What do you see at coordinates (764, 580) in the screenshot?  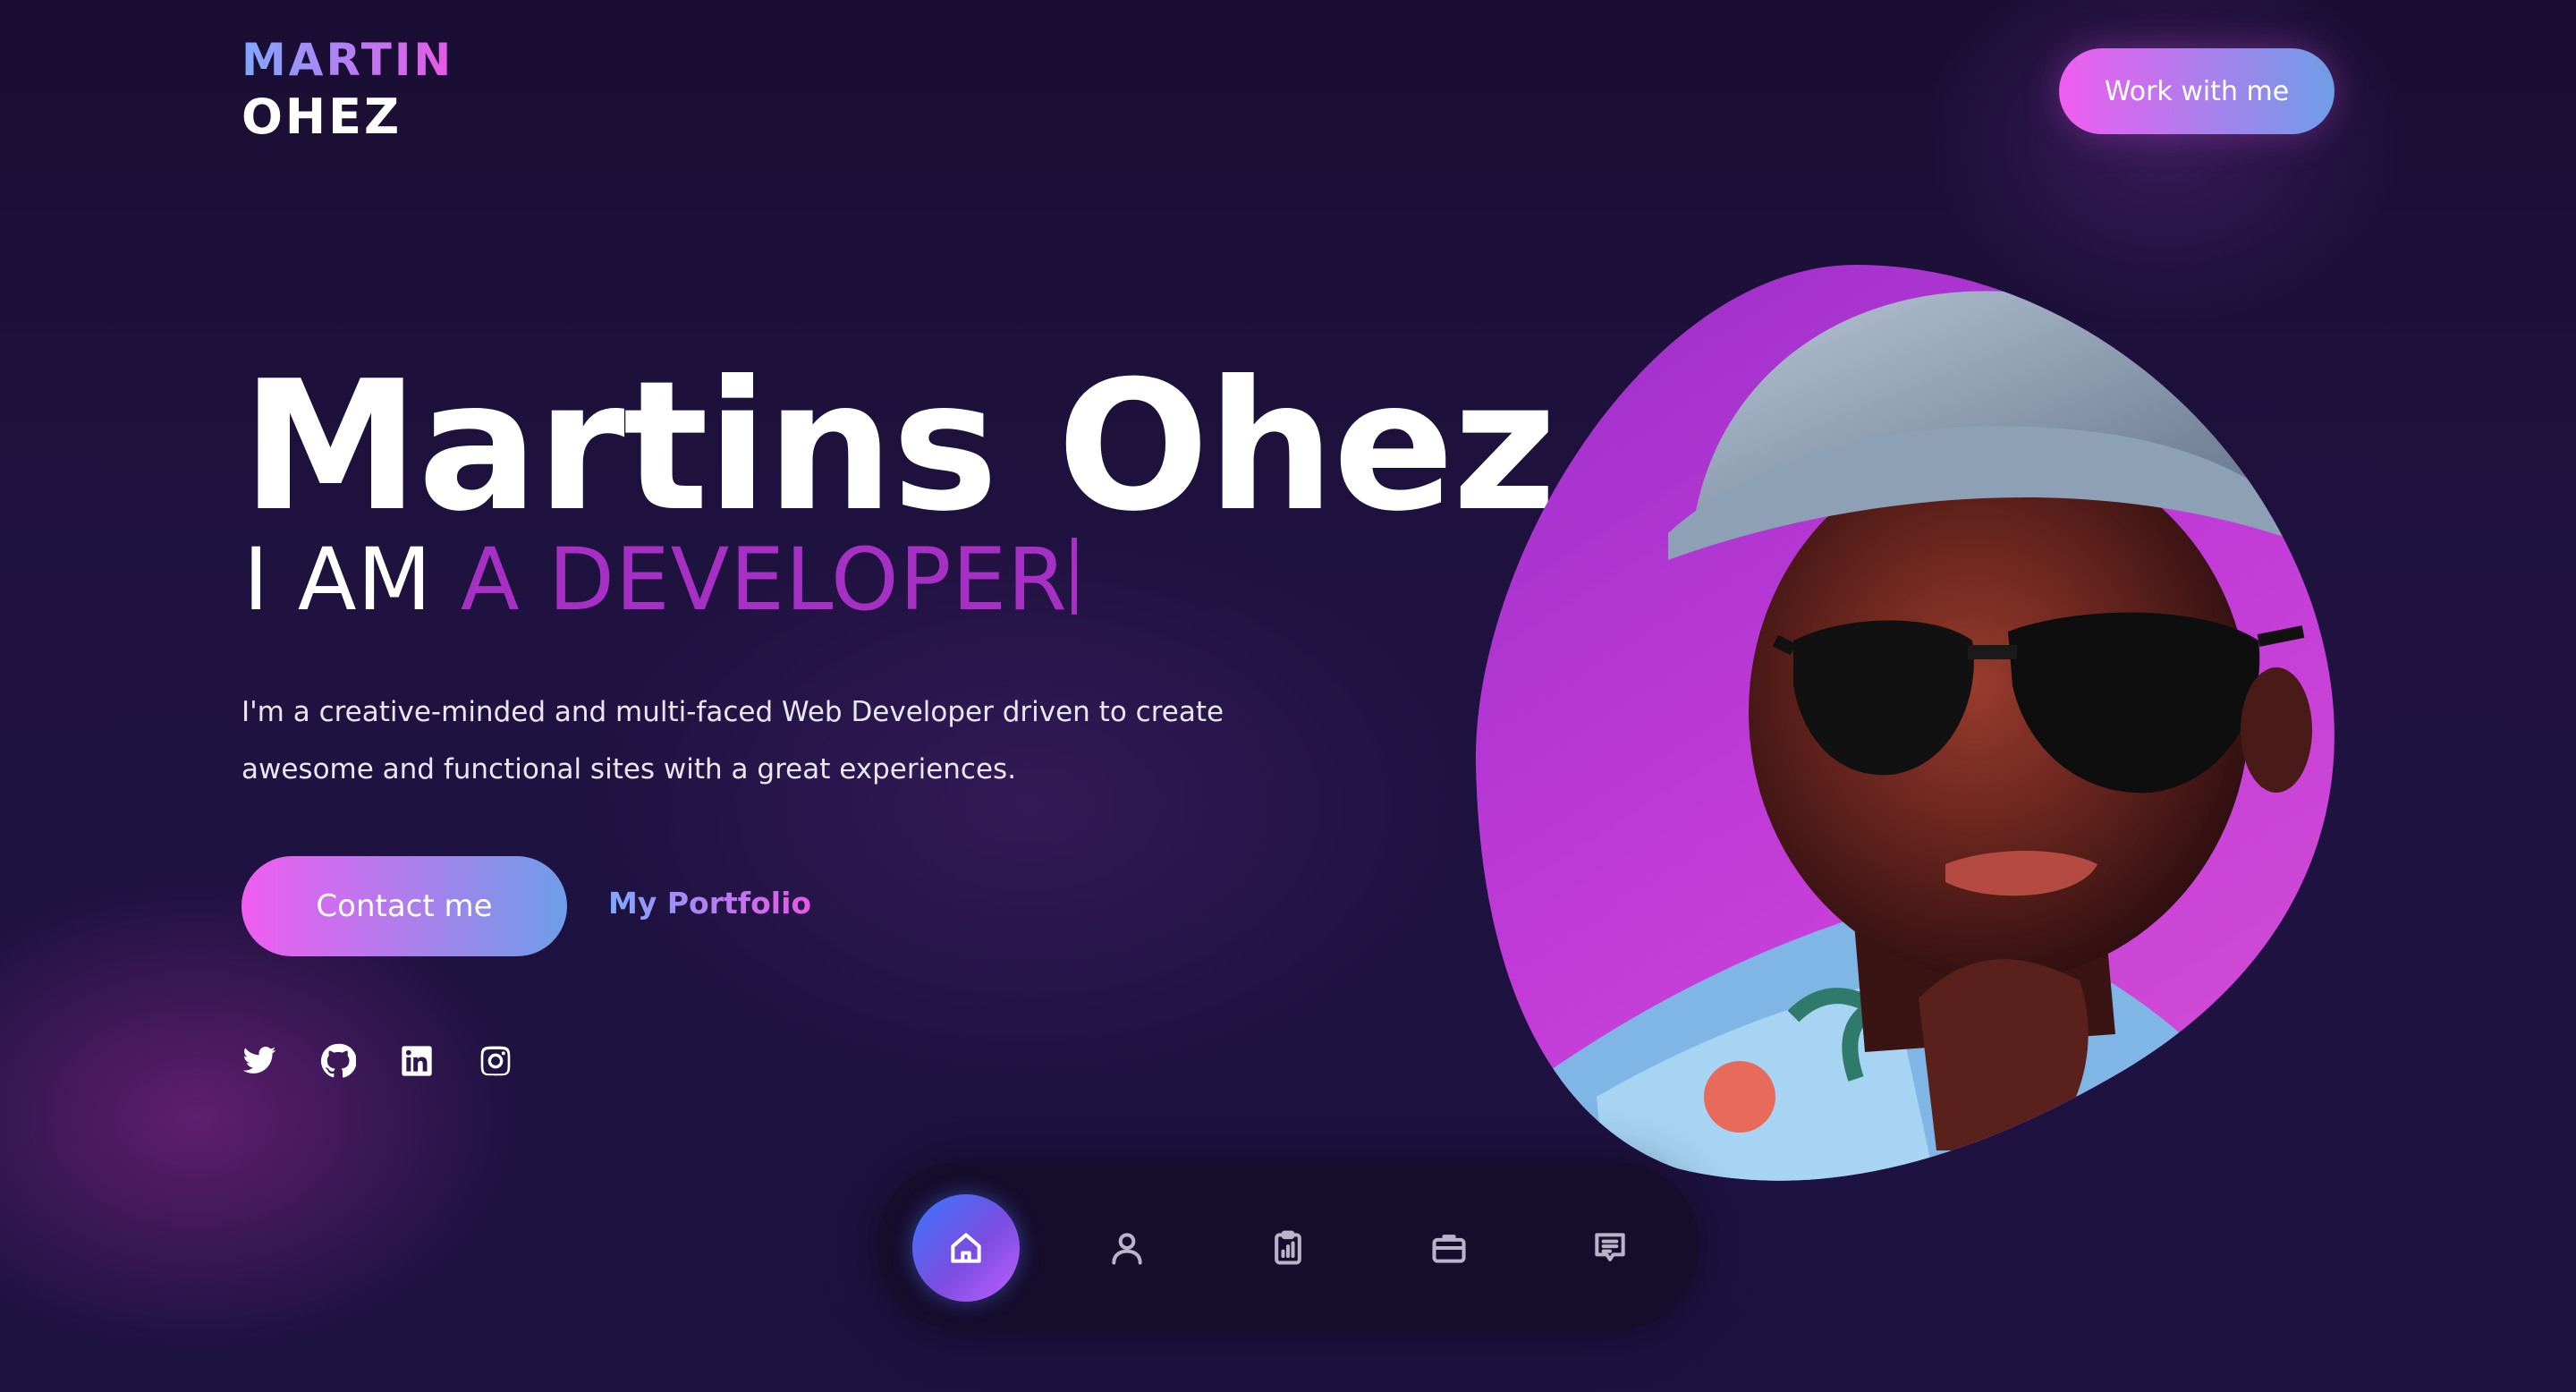 I see `role-typed: A DEVELOPER` at bounding box center [764, 580].